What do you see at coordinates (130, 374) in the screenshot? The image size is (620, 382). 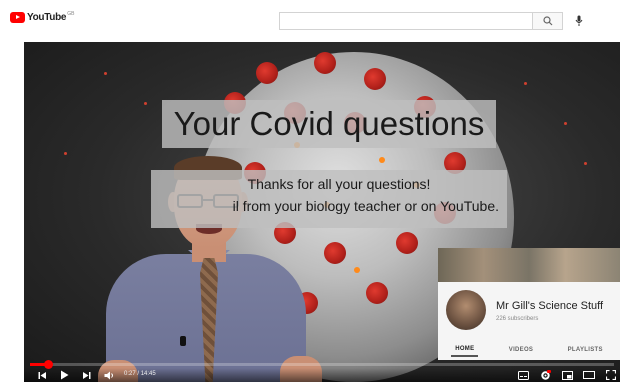 I see `current-time: 0:27` at bounding box center [130, 374].